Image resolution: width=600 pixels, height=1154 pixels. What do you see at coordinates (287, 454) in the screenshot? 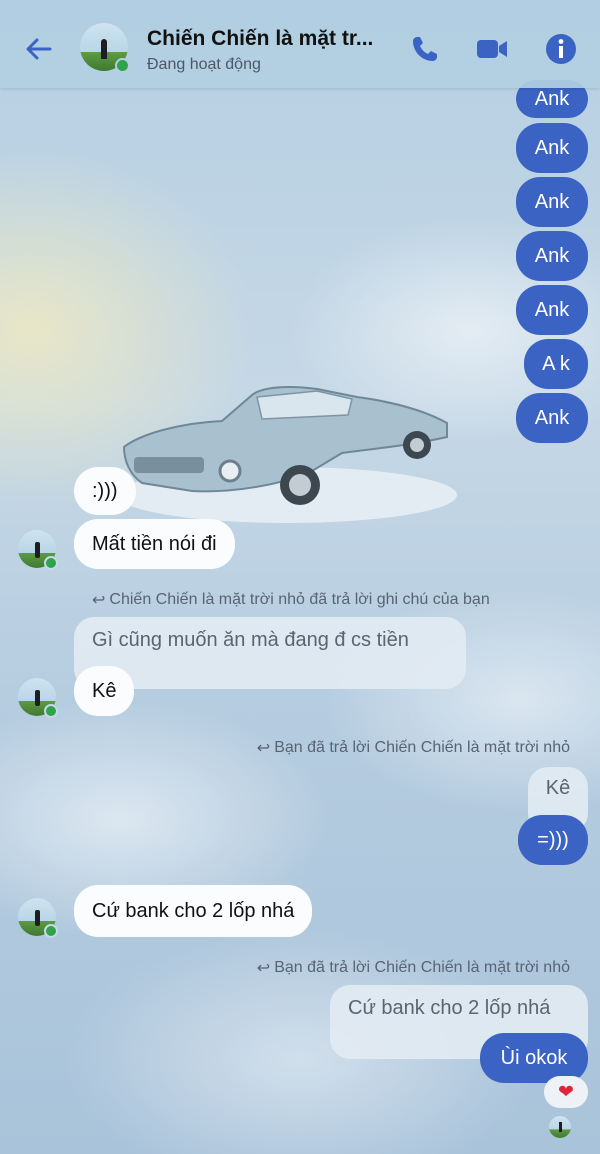
I see `car-wallpaper-image` at bounding box center [287, 454].